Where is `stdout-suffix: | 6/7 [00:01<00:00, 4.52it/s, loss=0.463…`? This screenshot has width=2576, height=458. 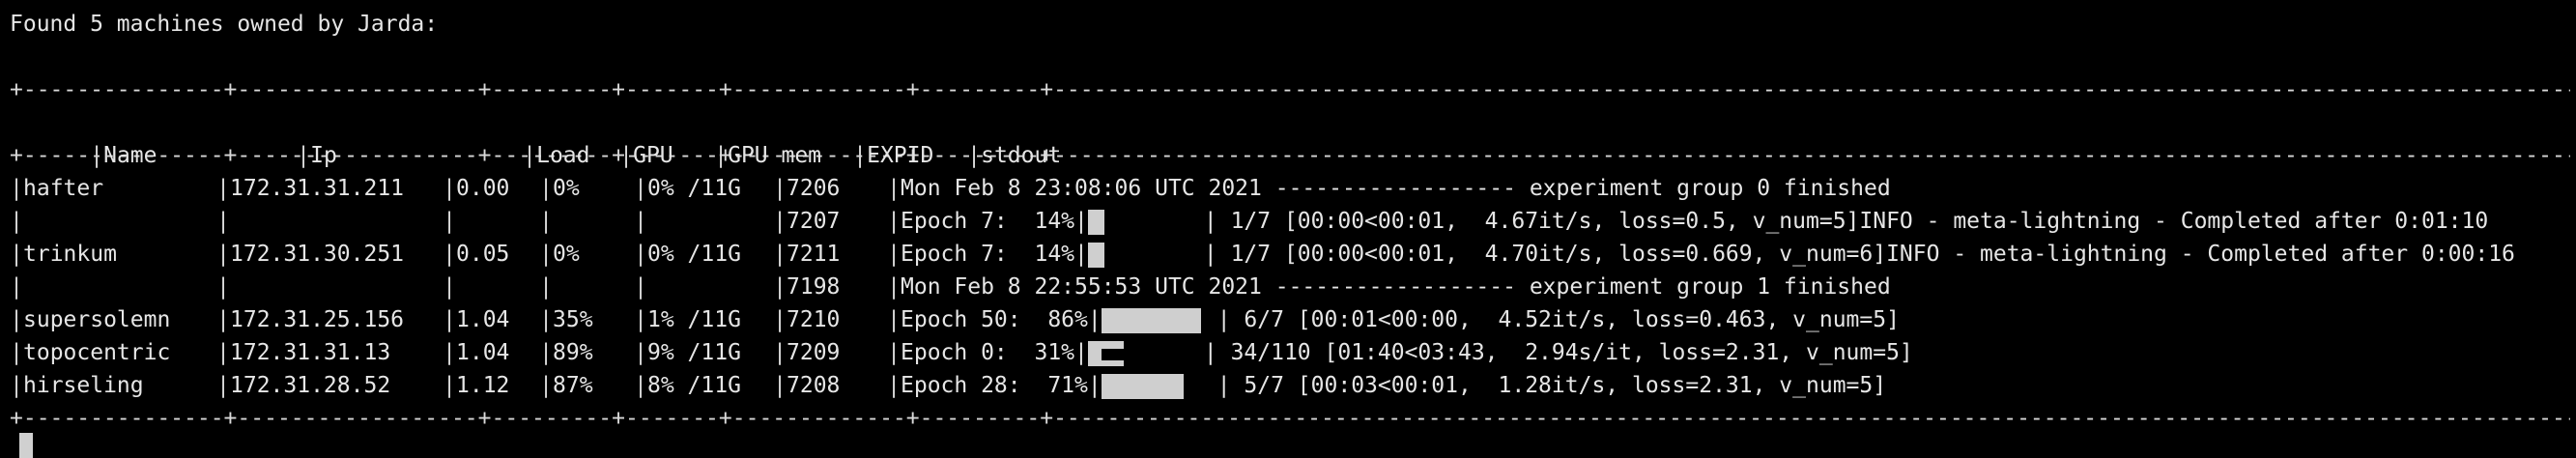 stdout-suffix: | 6/7 [00:01<00:00, 4.52it/s, loss=0.463… is located at coordinates (1558, 319).